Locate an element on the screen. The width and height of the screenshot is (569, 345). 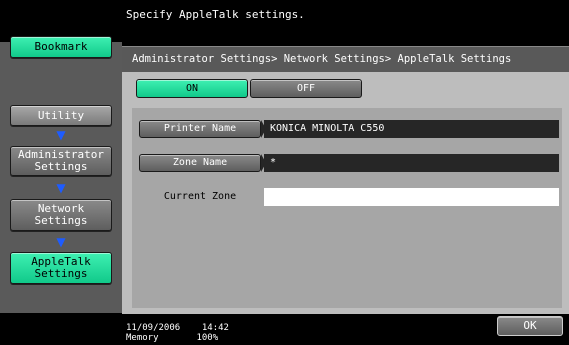
ok-label: OK is located at coordinates (530, 325).